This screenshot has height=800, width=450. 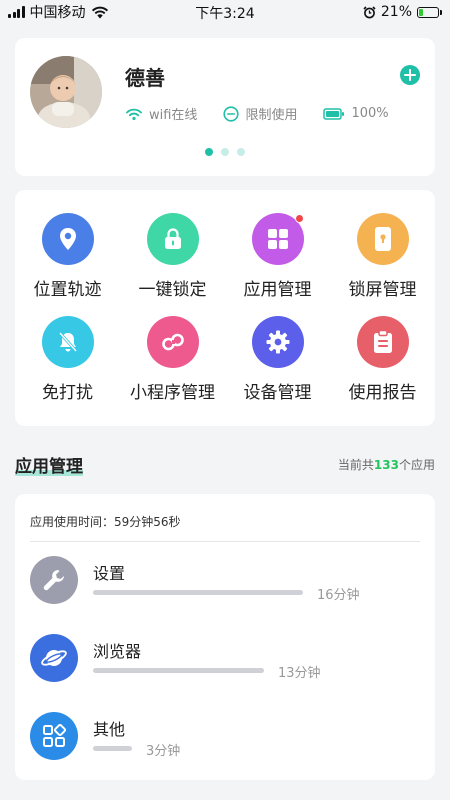 I want to click on restriction-status: 限制使用, so click(x=260, y=113).